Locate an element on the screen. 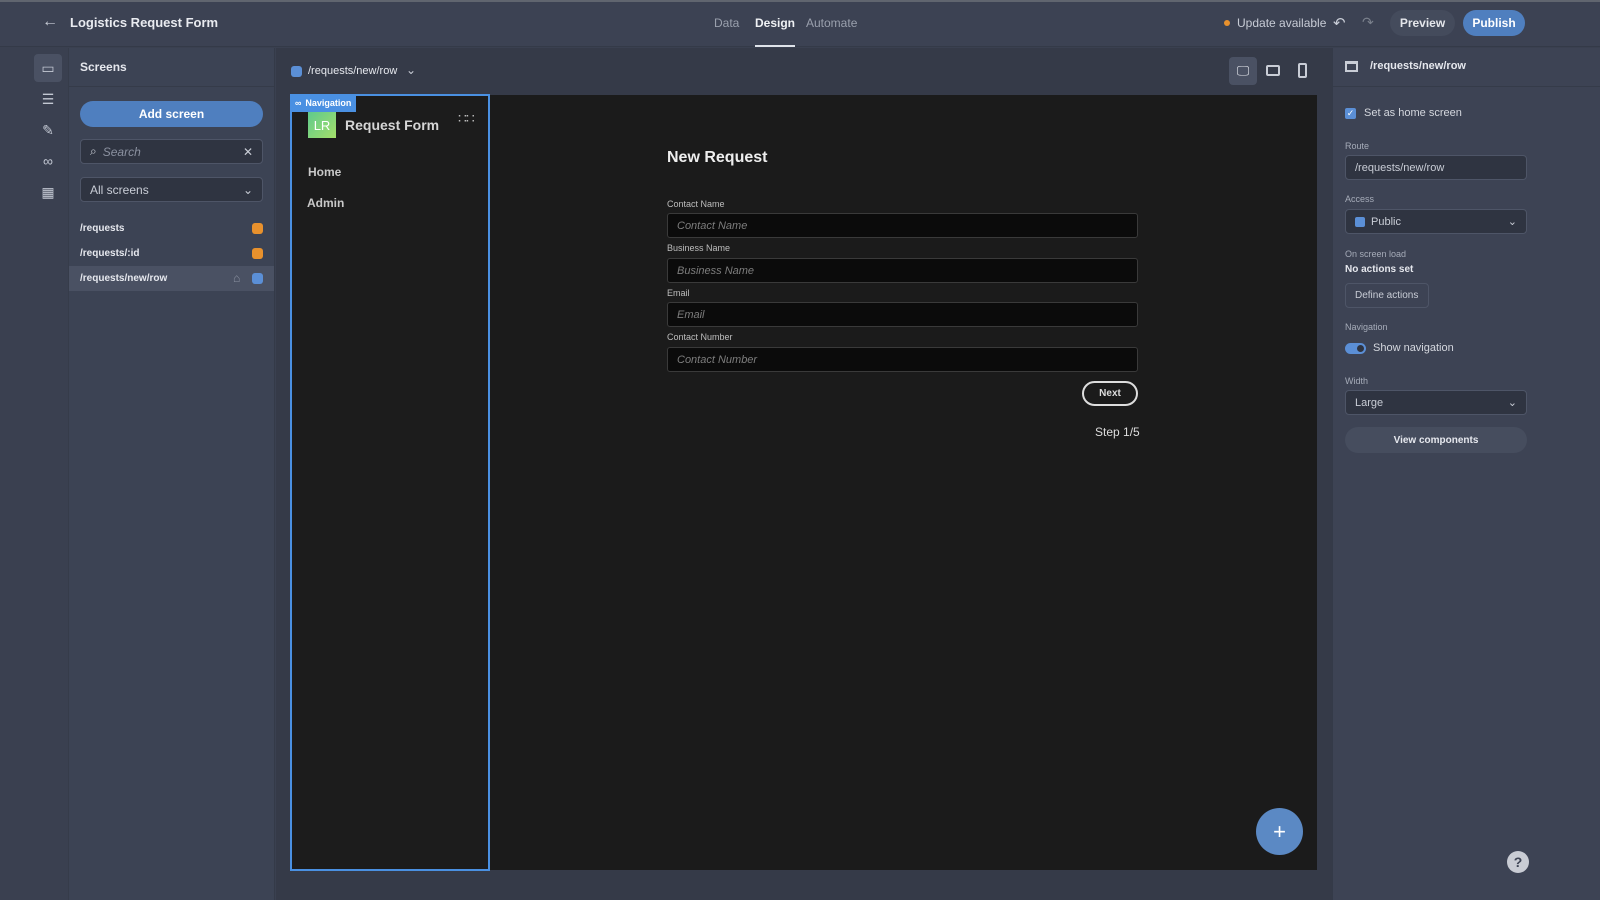 The height and width of the screenshot is (900, 1600). home-icon: ⌂ is located at coordinates (237, 278).